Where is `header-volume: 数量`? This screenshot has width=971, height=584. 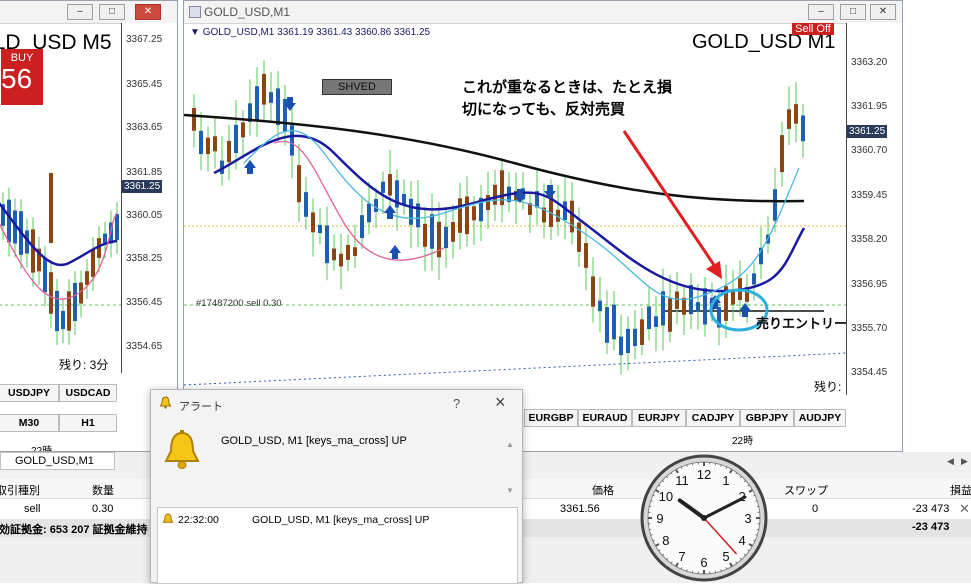 header-volume: 数量 is located at coordinates (103, 490).